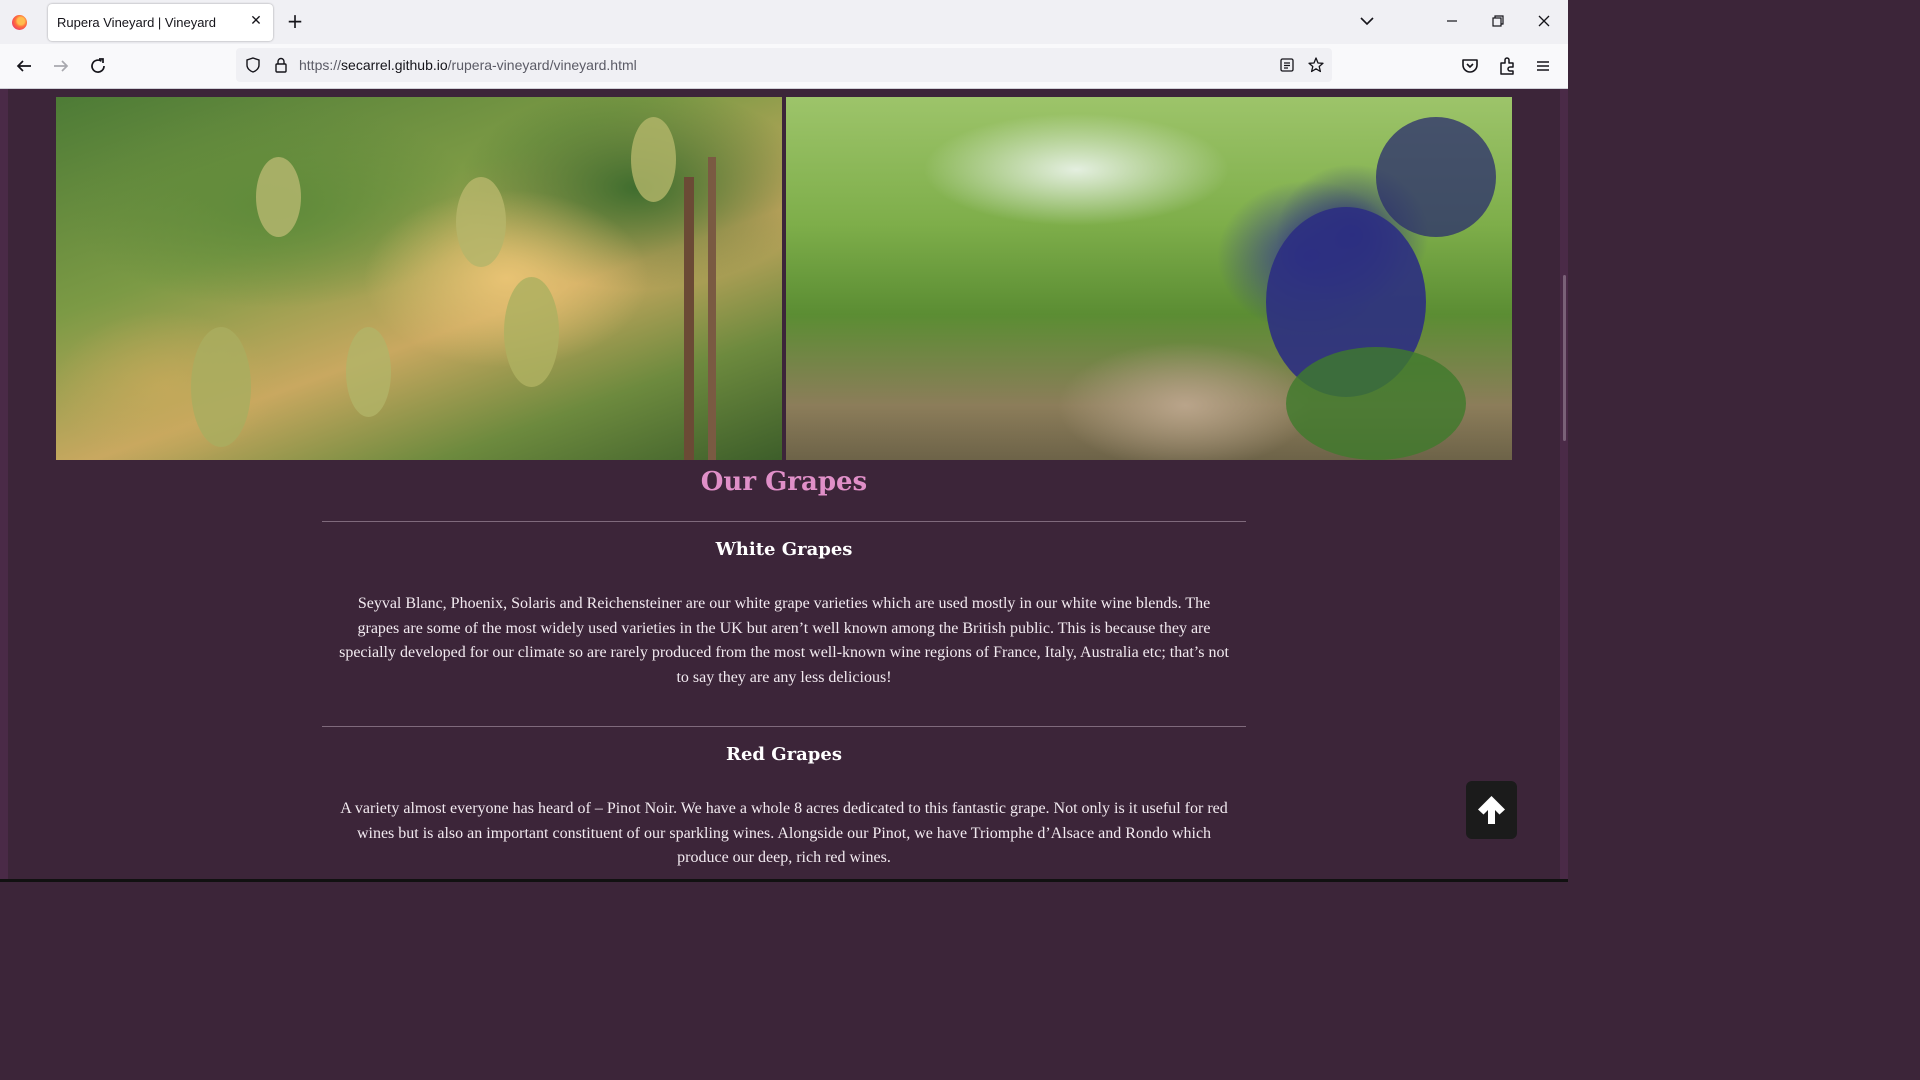  What do you see at coordinates (419, 278) in the screenshot?
I see `white-grapes-photo` at bounding box center [419, 278].